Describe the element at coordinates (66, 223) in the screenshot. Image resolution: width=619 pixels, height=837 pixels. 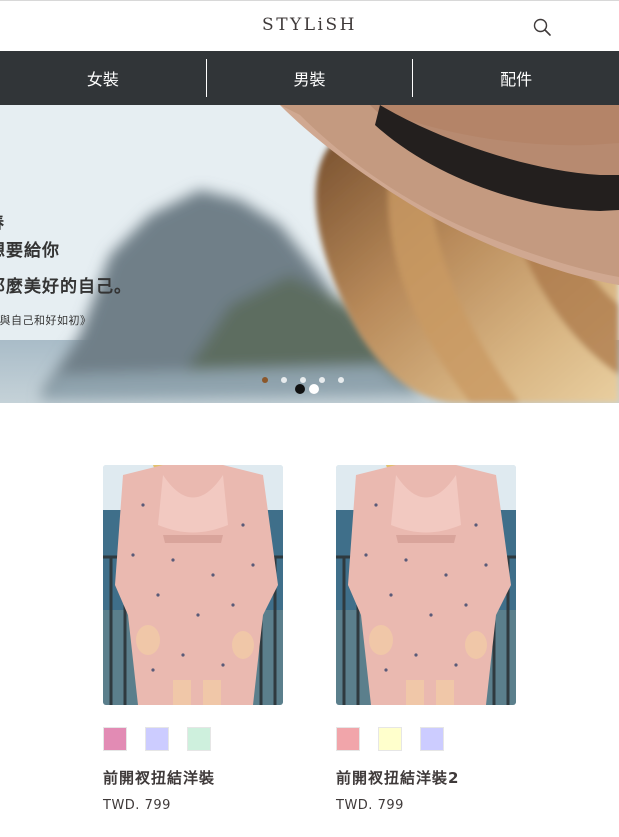
I see `hero-line: 春` at that location.